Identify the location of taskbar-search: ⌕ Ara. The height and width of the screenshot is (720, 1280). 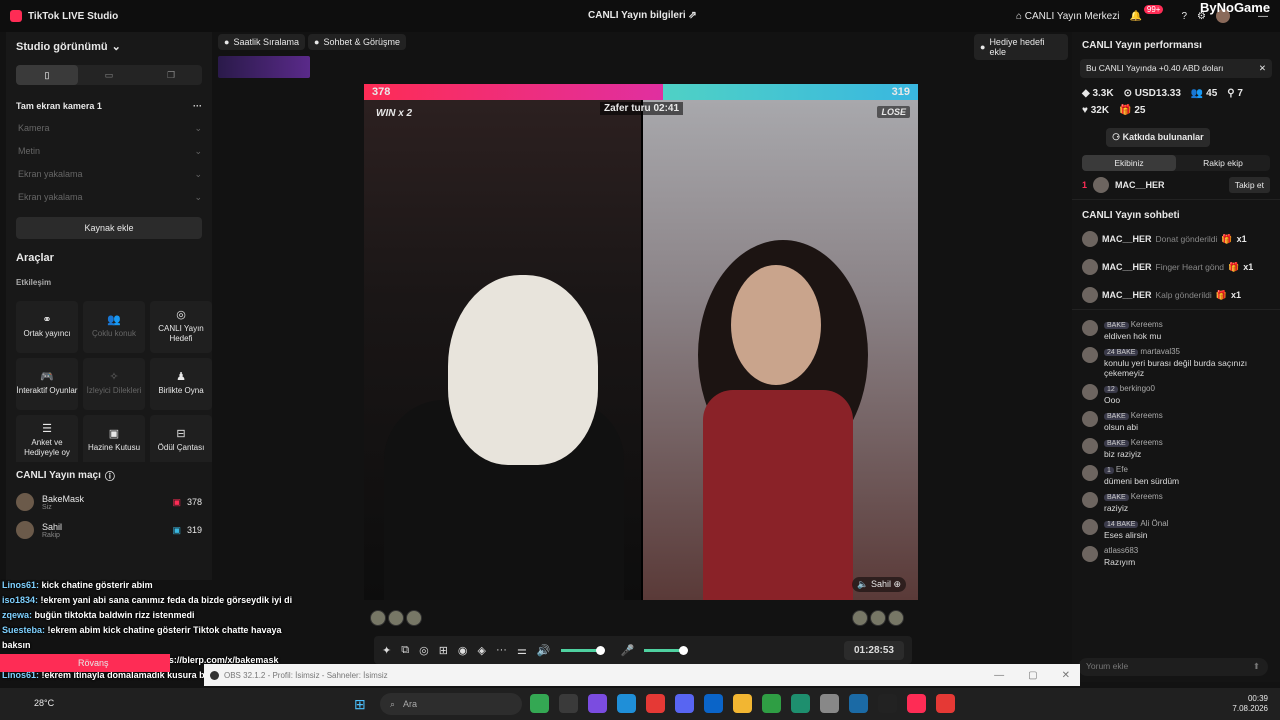
(451, 704).